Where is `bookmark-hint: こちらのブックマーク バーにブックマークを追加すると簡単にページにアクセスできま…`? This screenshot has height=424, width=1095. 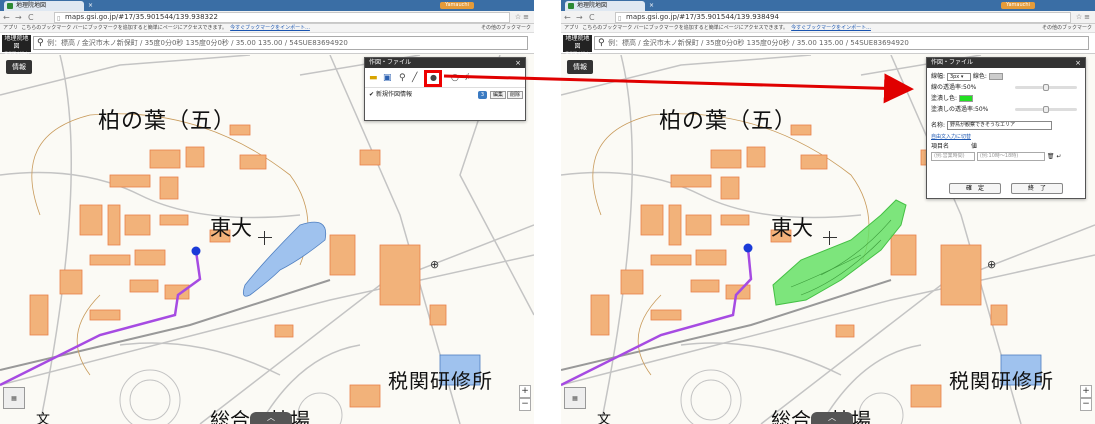
bookmark-hint: こちらのブックマーク バーにブックマークを追加すると簡単にページにアクセスできま… is located at coordinates (124, 28).